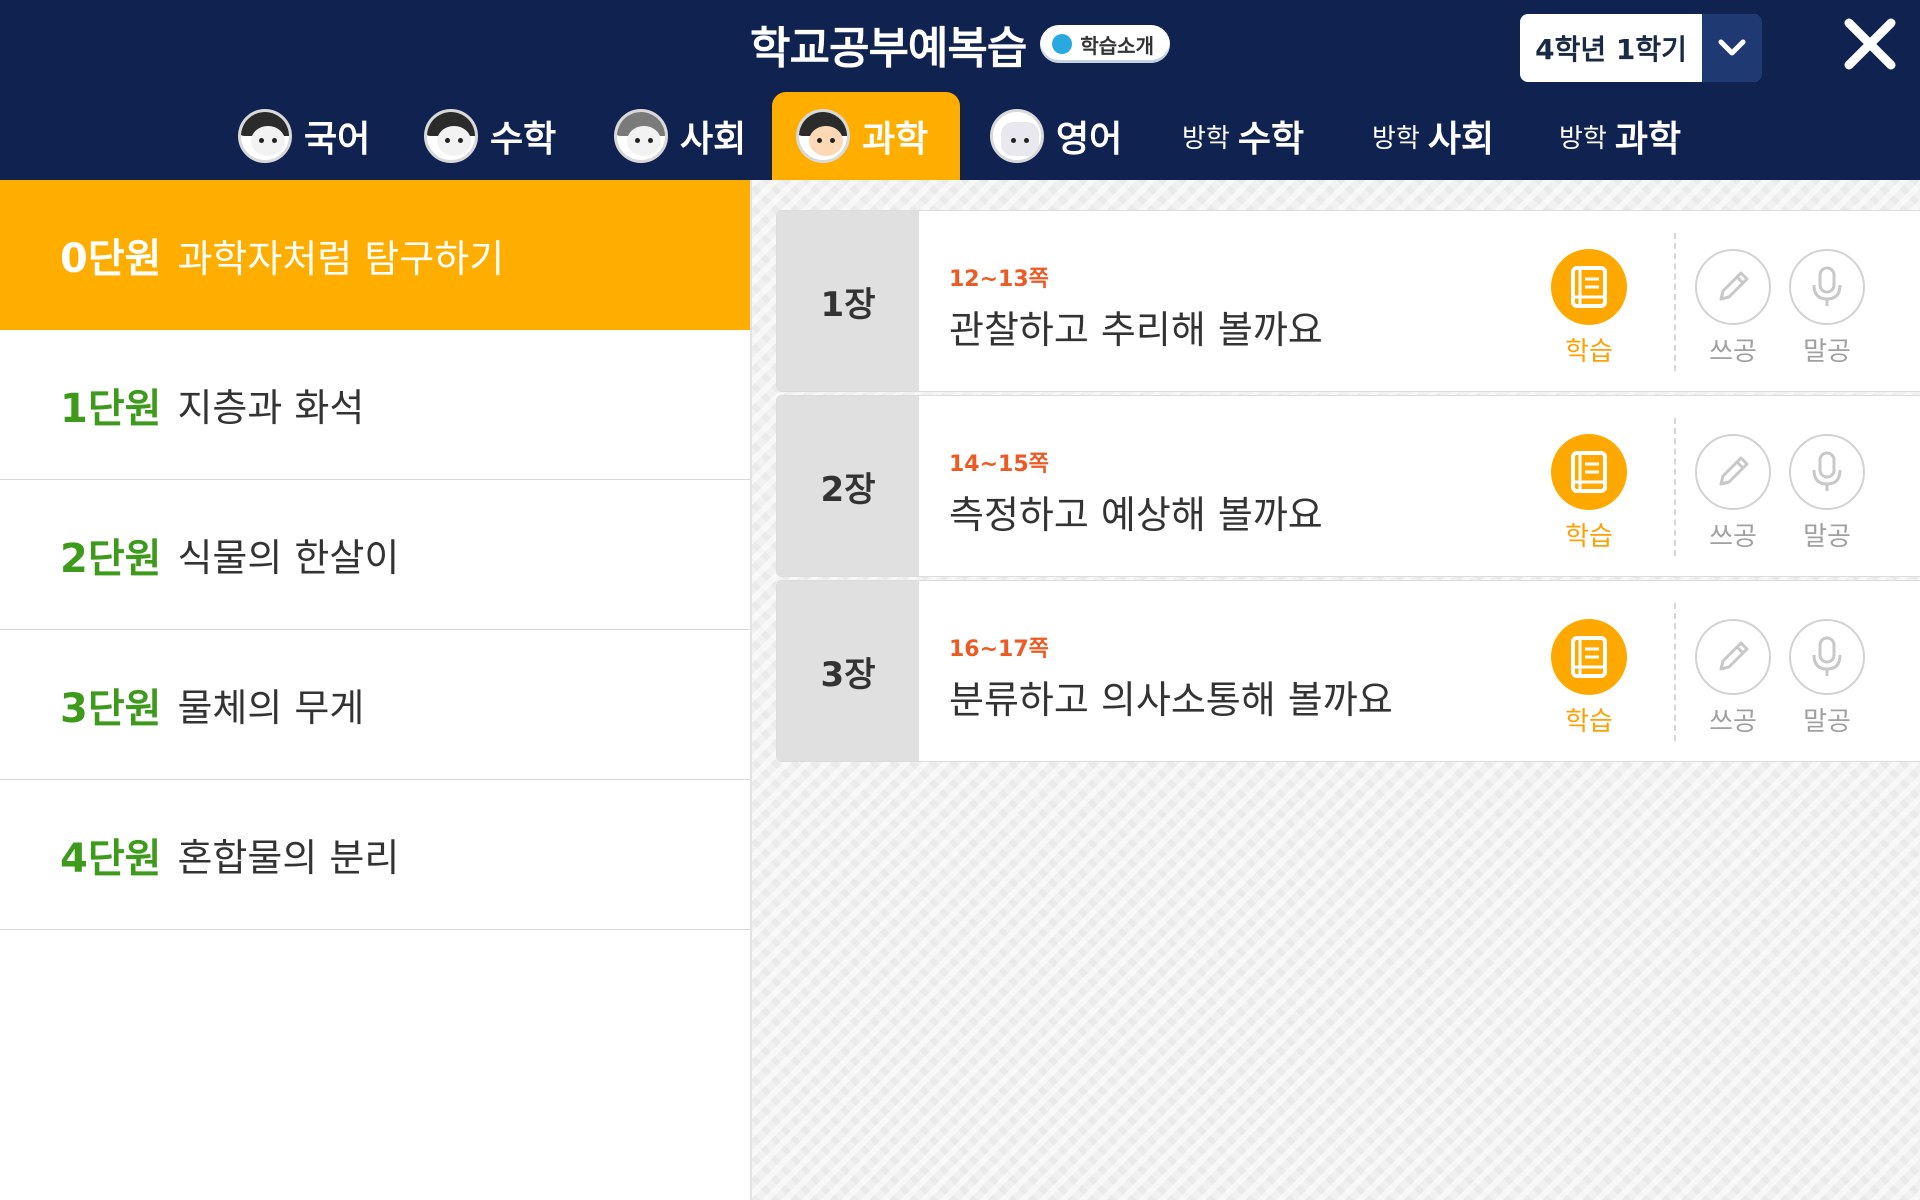 This screenshot has width=1920, height=1200. I want to click on unit-item-2: 2단원 식물의 한살이, so click(375, 555).